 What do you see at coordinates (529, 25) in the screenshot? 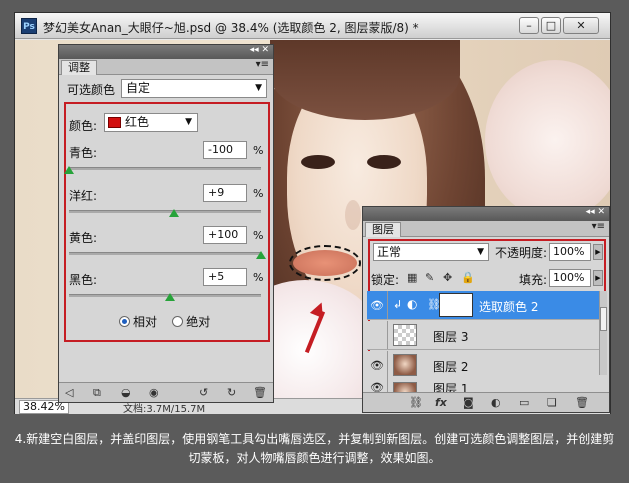
I see `minimize-button: –` at bounding box center [529, 25].